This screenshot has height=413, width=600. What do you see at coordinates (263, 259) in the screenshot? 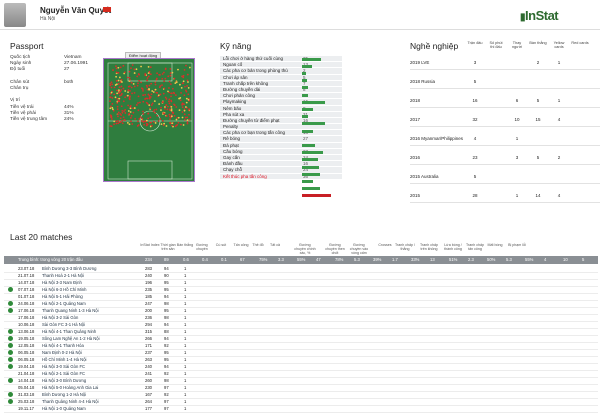
I see `summary-value: 75%` at bounding box center [263, 259].